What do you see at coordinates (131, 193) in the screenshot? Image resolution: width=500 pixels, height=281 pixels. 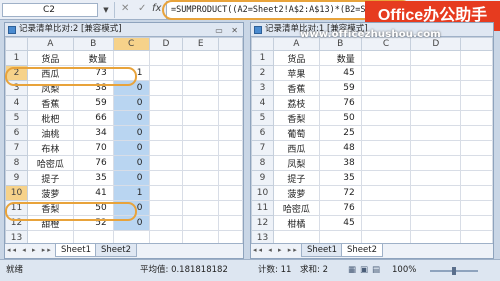 I see `cell-c: 1` at bounding box center [131, 193].